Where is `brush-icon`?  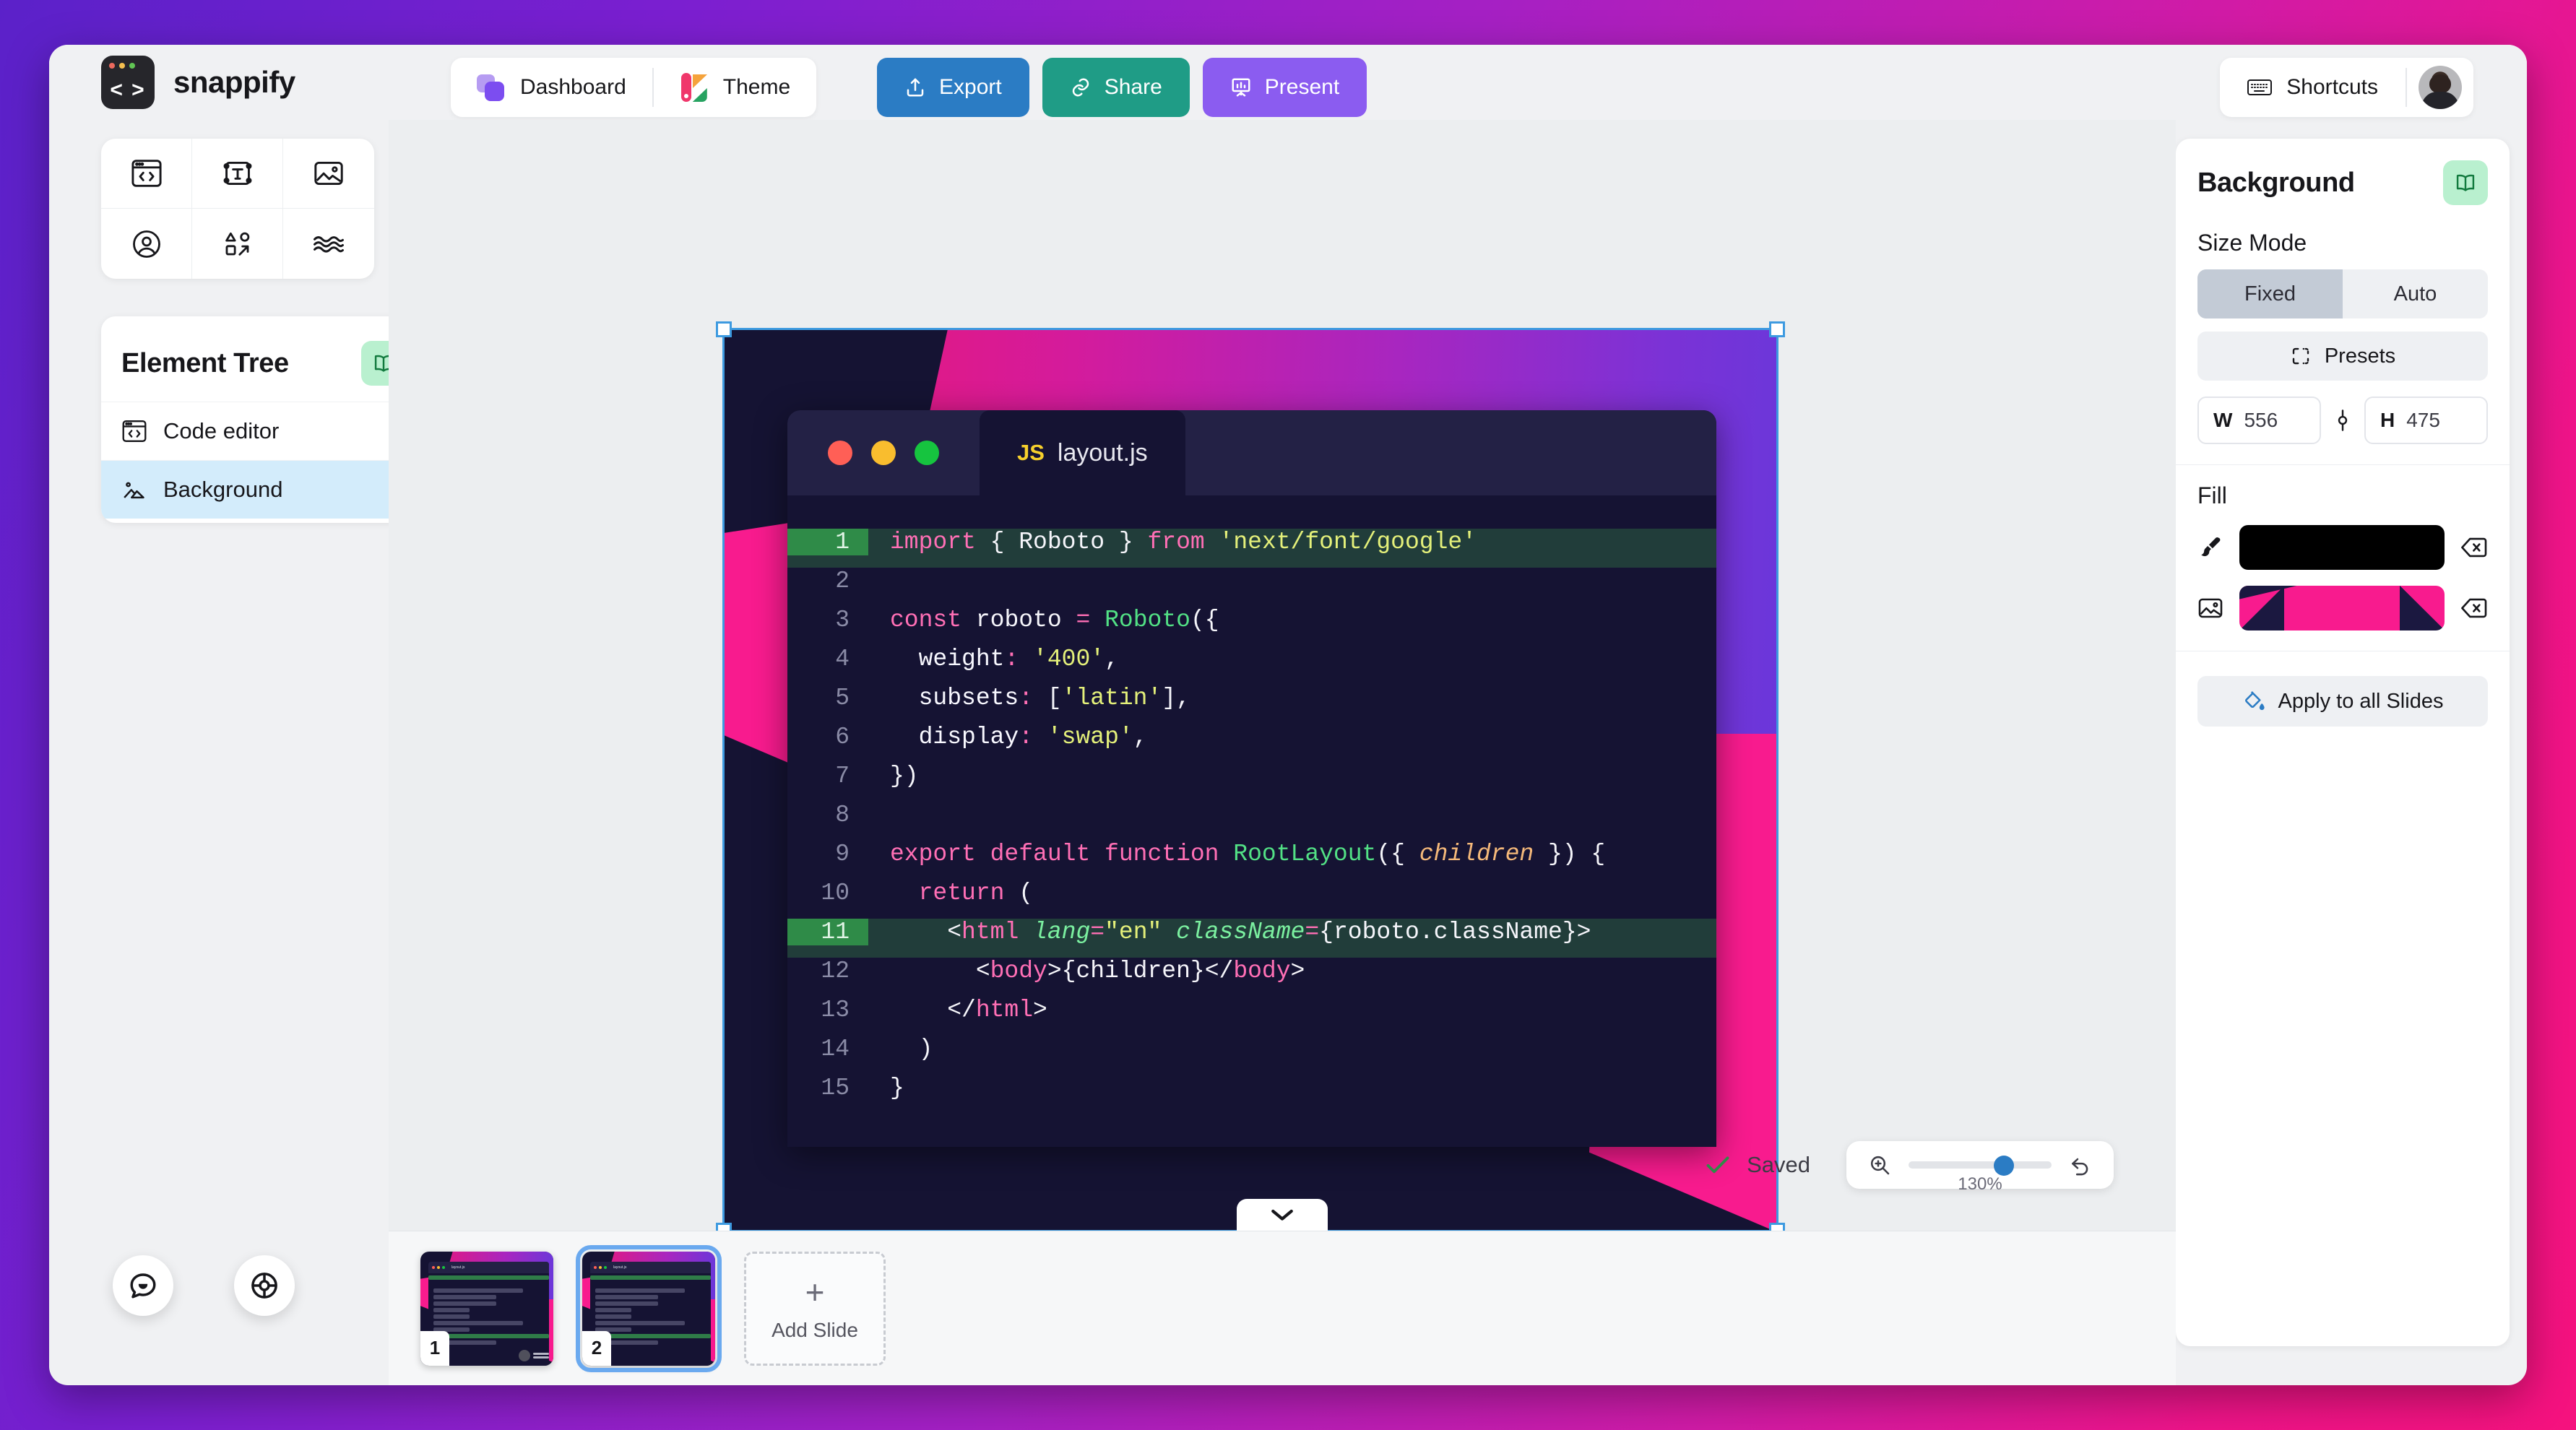 brush-icon is located at coordinates (2210, 547).